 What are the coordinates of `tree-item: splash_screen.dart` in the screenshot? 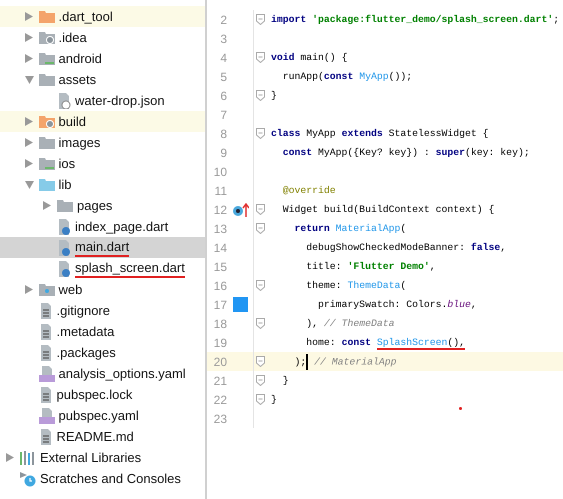 It's located at (102, 268).